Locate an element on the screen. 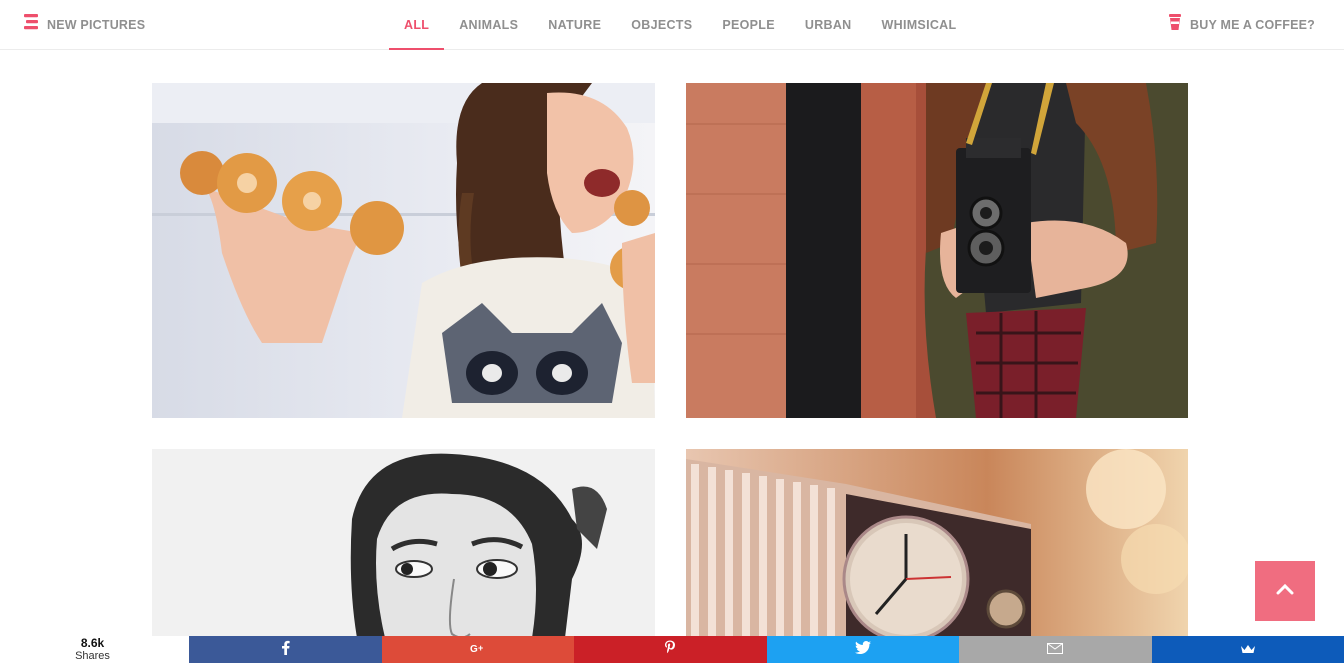 The image size is (1344, 663). share-count-label: Shares is located at coordinates (92, 656).